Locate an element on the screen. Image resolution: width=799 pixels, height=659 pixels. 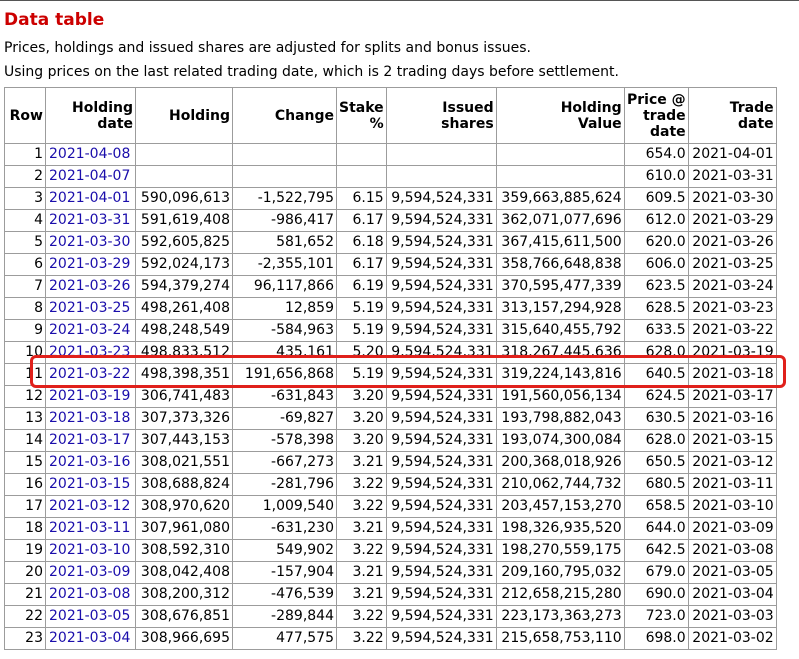
cell-trade-date: 2021-03-10 is located at coordinates (732, 506).